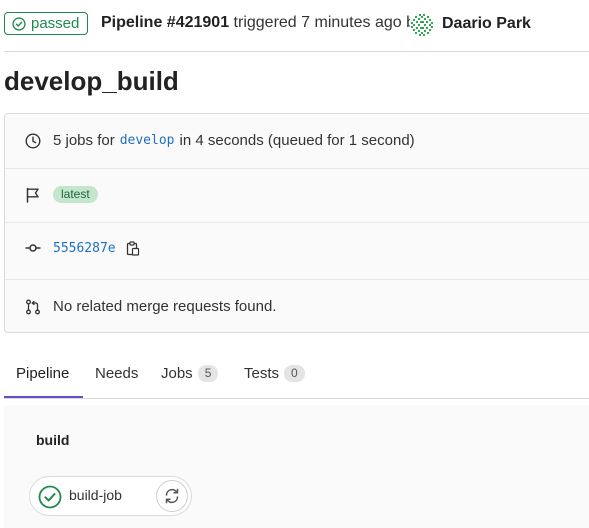  What do you see at coordinates (33, 140) in the screenshot?
I see `clock-icon` at bounding box center [33, 140].